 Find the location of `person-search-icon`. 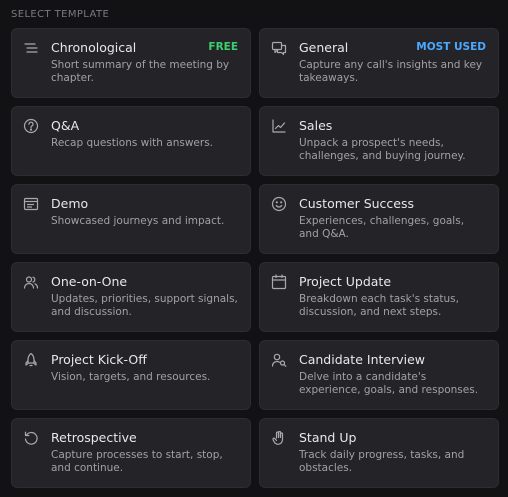

person-search-icon is located at coordinates (279, 360).